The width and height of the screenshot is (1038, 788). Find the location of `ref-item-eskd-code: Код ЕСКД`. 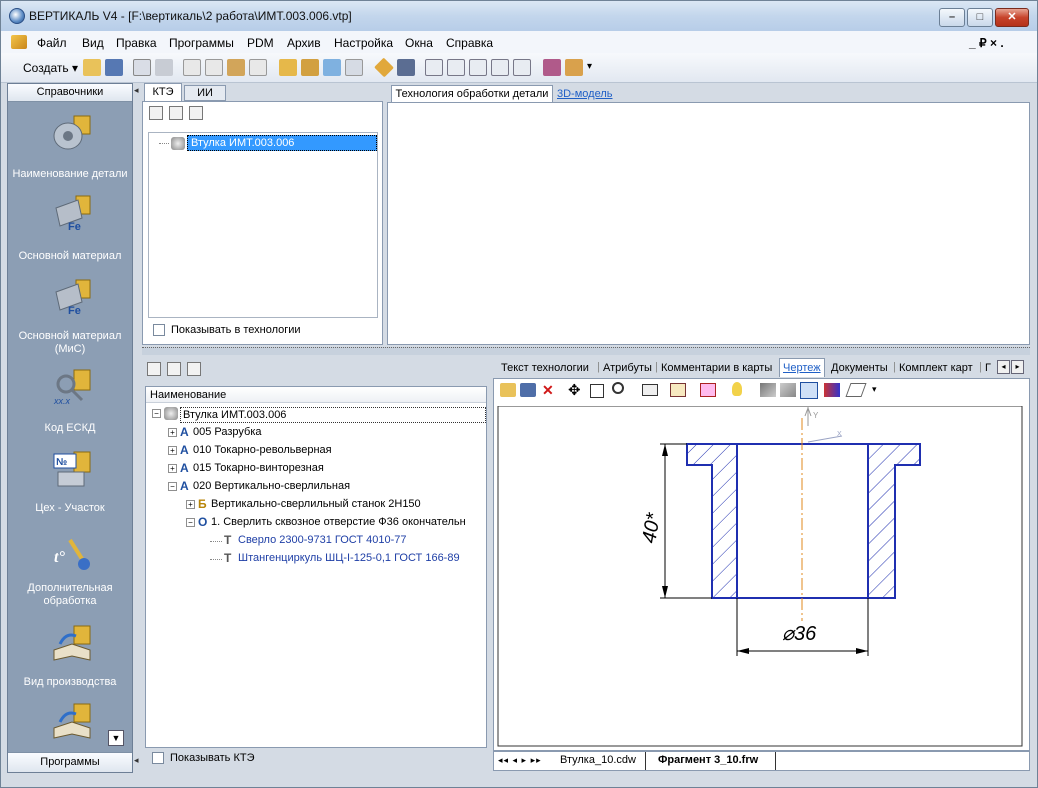

ref-item-eskd-code: Код ЕСКД is located at coordinates (70, 428).